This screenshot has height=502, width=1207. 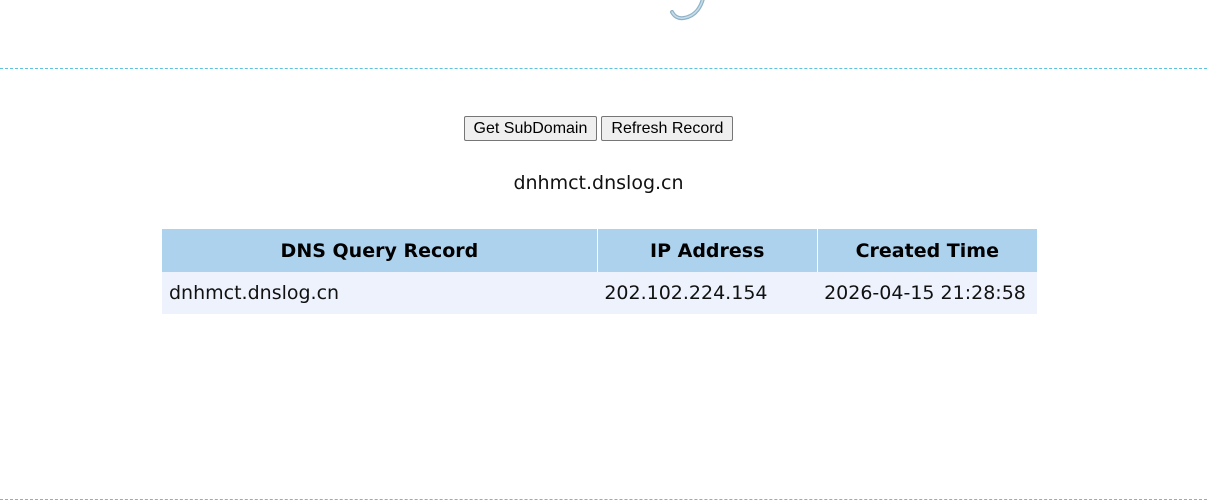 What do you see at coordinates (380, 293) in the screenshot?
I see `cell-dns-query-record: dnhmct.dnslog.cn` at bounding box center [380, 293].